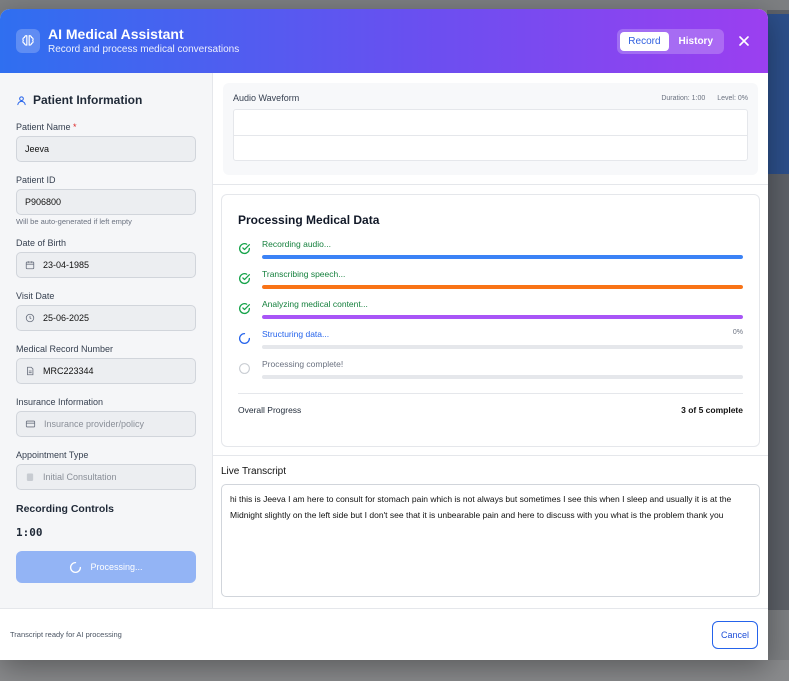  What do you see at coordinates (36, 180) in the screenshot?
I see `patient-id-label: Patient ID` at bounding box center [36, 180].